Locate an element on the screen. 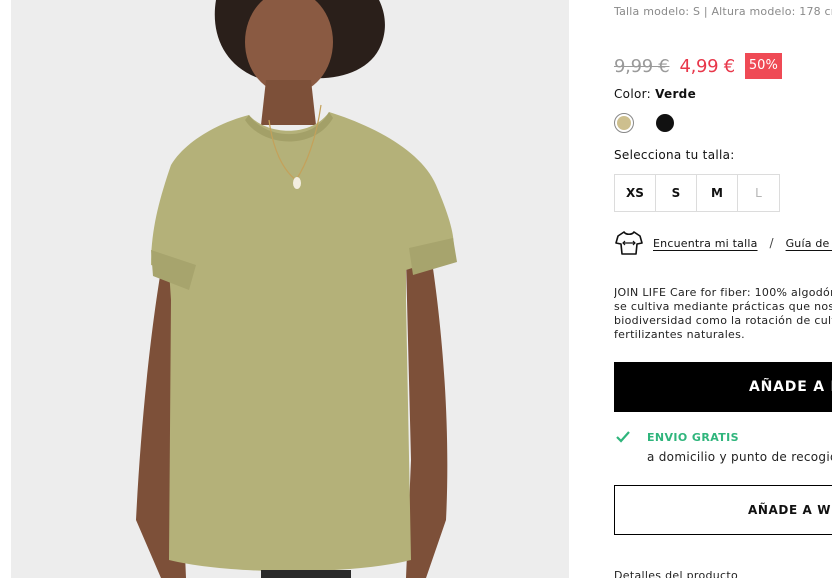 The height and width of the screenshot is (578, 832). color-value: Verde is located at coordinates (676, 94).